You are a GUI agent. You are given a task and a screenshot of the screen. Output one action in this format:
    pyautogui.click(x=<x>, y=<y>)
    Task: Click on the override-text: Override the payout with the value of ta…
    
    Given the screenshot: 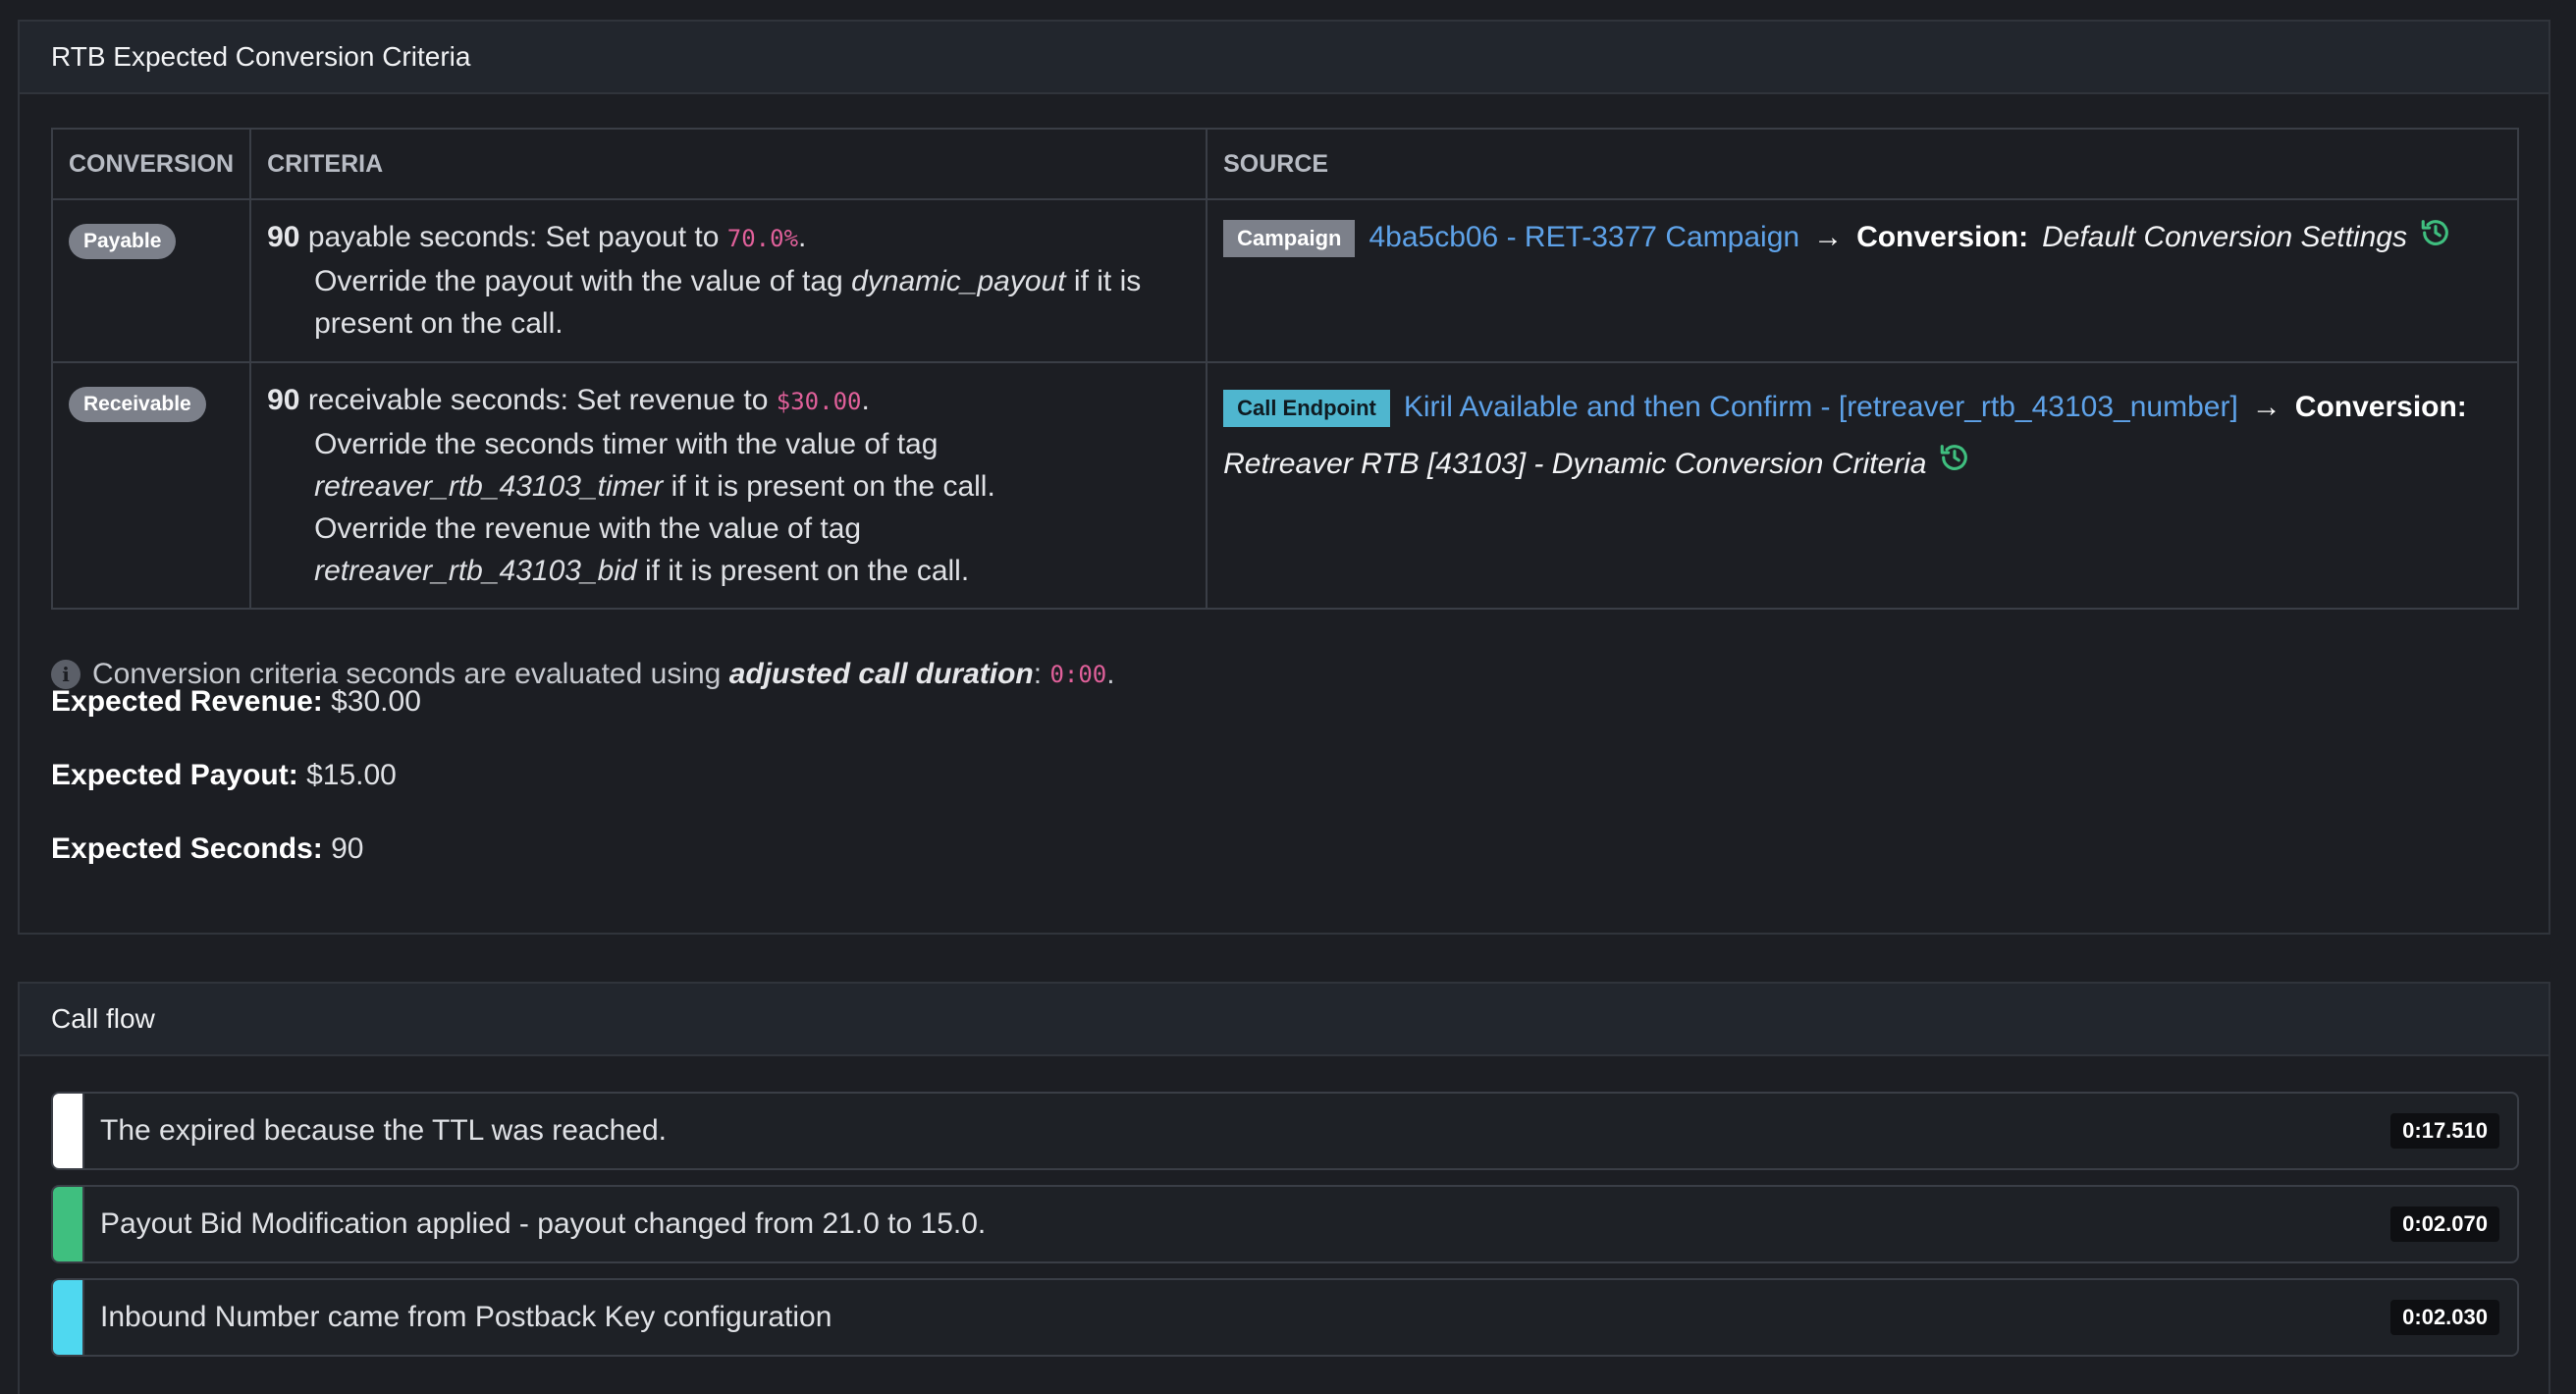 What is the action you would take?
    pyautogui.click(x=578, y=281)
    